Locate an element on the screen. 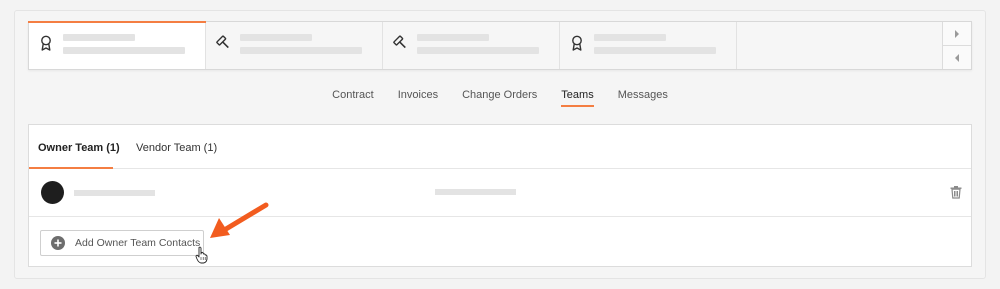 The width and height of the screenshot is (1000, 289). tab-owner-team: Owner Team (1) is located at coordinates (79, 148).